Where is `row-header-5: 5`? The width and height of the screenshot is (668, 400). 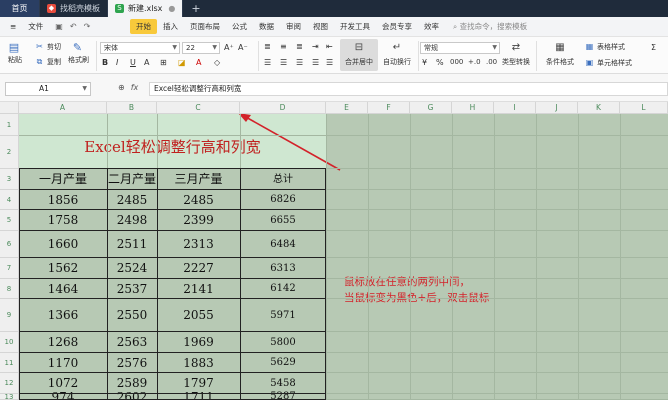 row-header-5: 5 is located at coordinates (9, 220).